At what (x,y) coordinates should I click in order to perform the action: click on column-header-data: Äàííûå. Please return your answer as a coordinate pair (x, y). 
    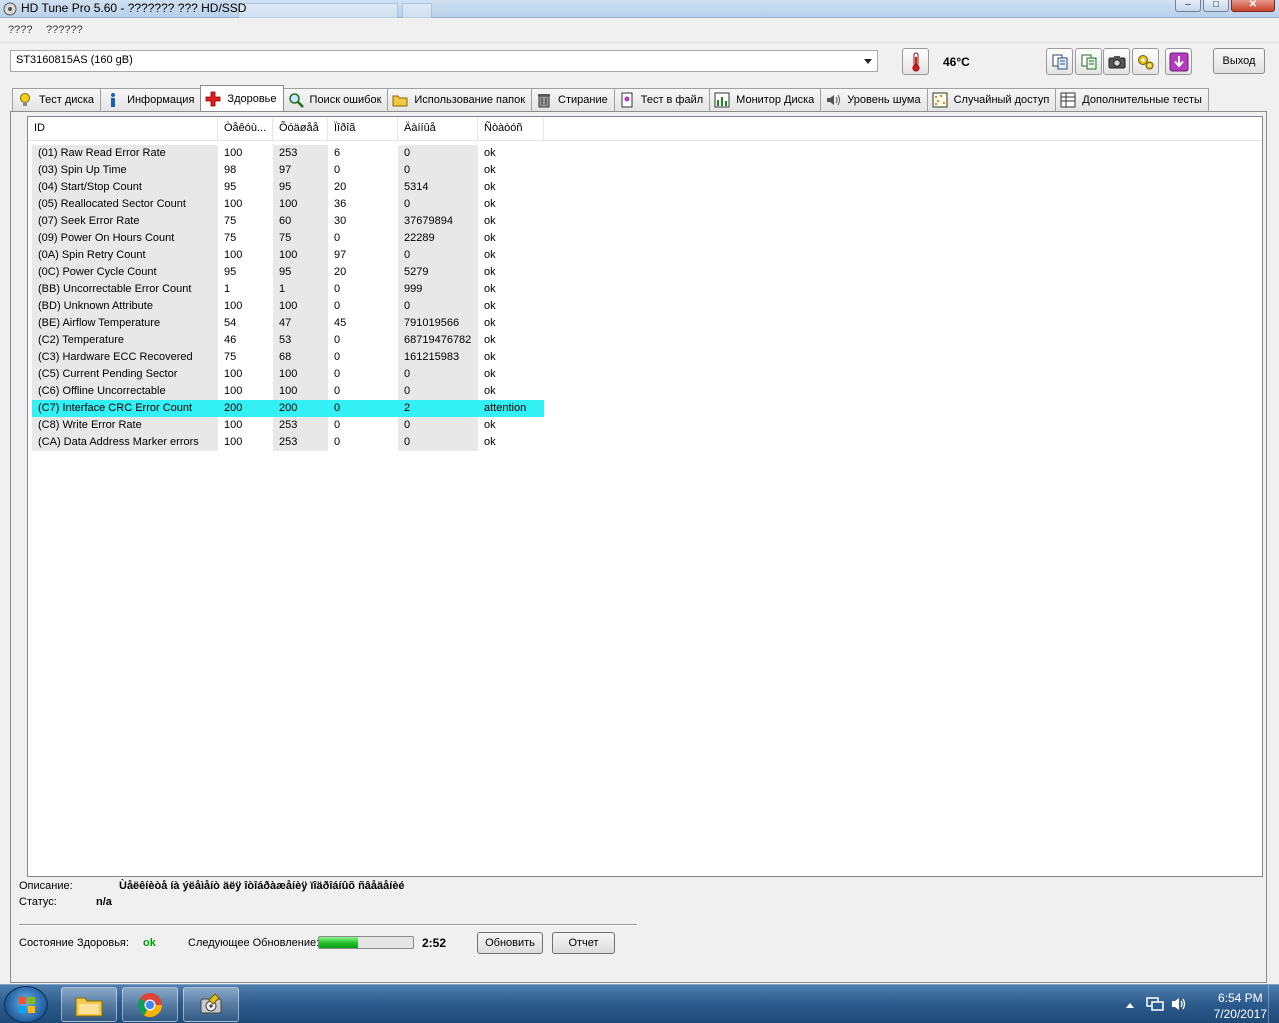
    Looking at the image, I should click on (438, 129).